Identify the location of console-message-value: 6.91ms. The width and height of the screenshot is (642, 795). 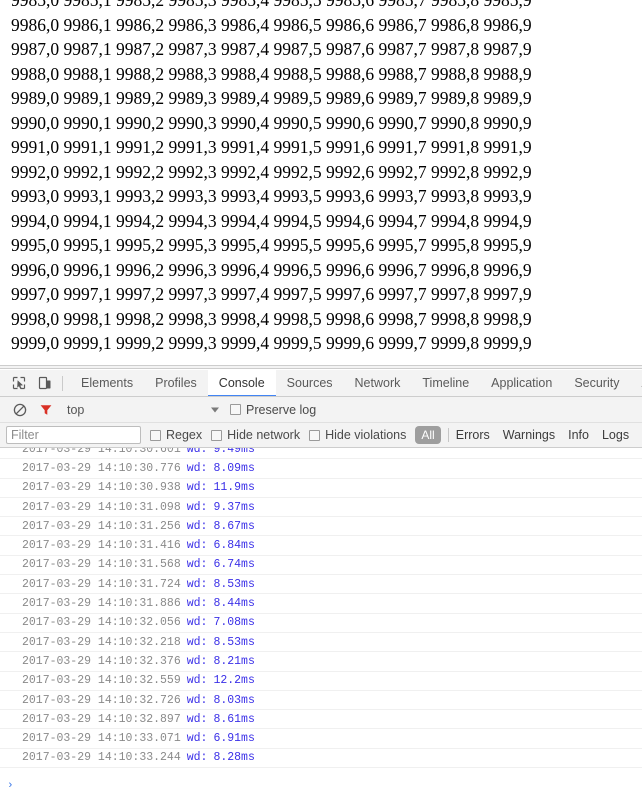
(234, 739).